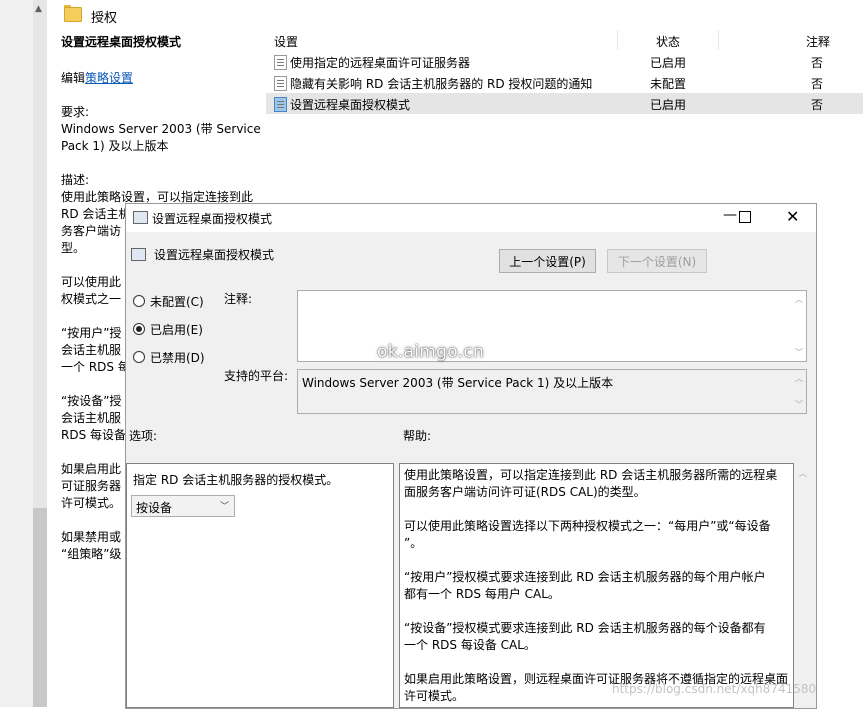 The image size is (863, 709). What do you see at coordinates (714, 689) in the screenshot?
I see `csdn-watermark: https://blog.csdn.net/xqh8741580` at bounding box center [714, 689].